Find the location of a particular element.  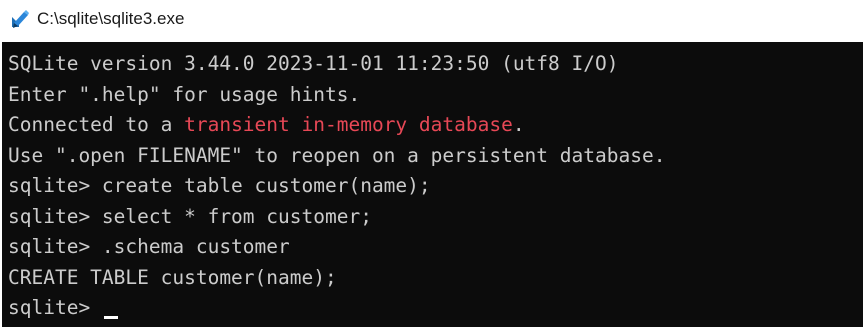

window-title: C:\sqlite\sqlite3.exe is located at coordinates (111, 18).